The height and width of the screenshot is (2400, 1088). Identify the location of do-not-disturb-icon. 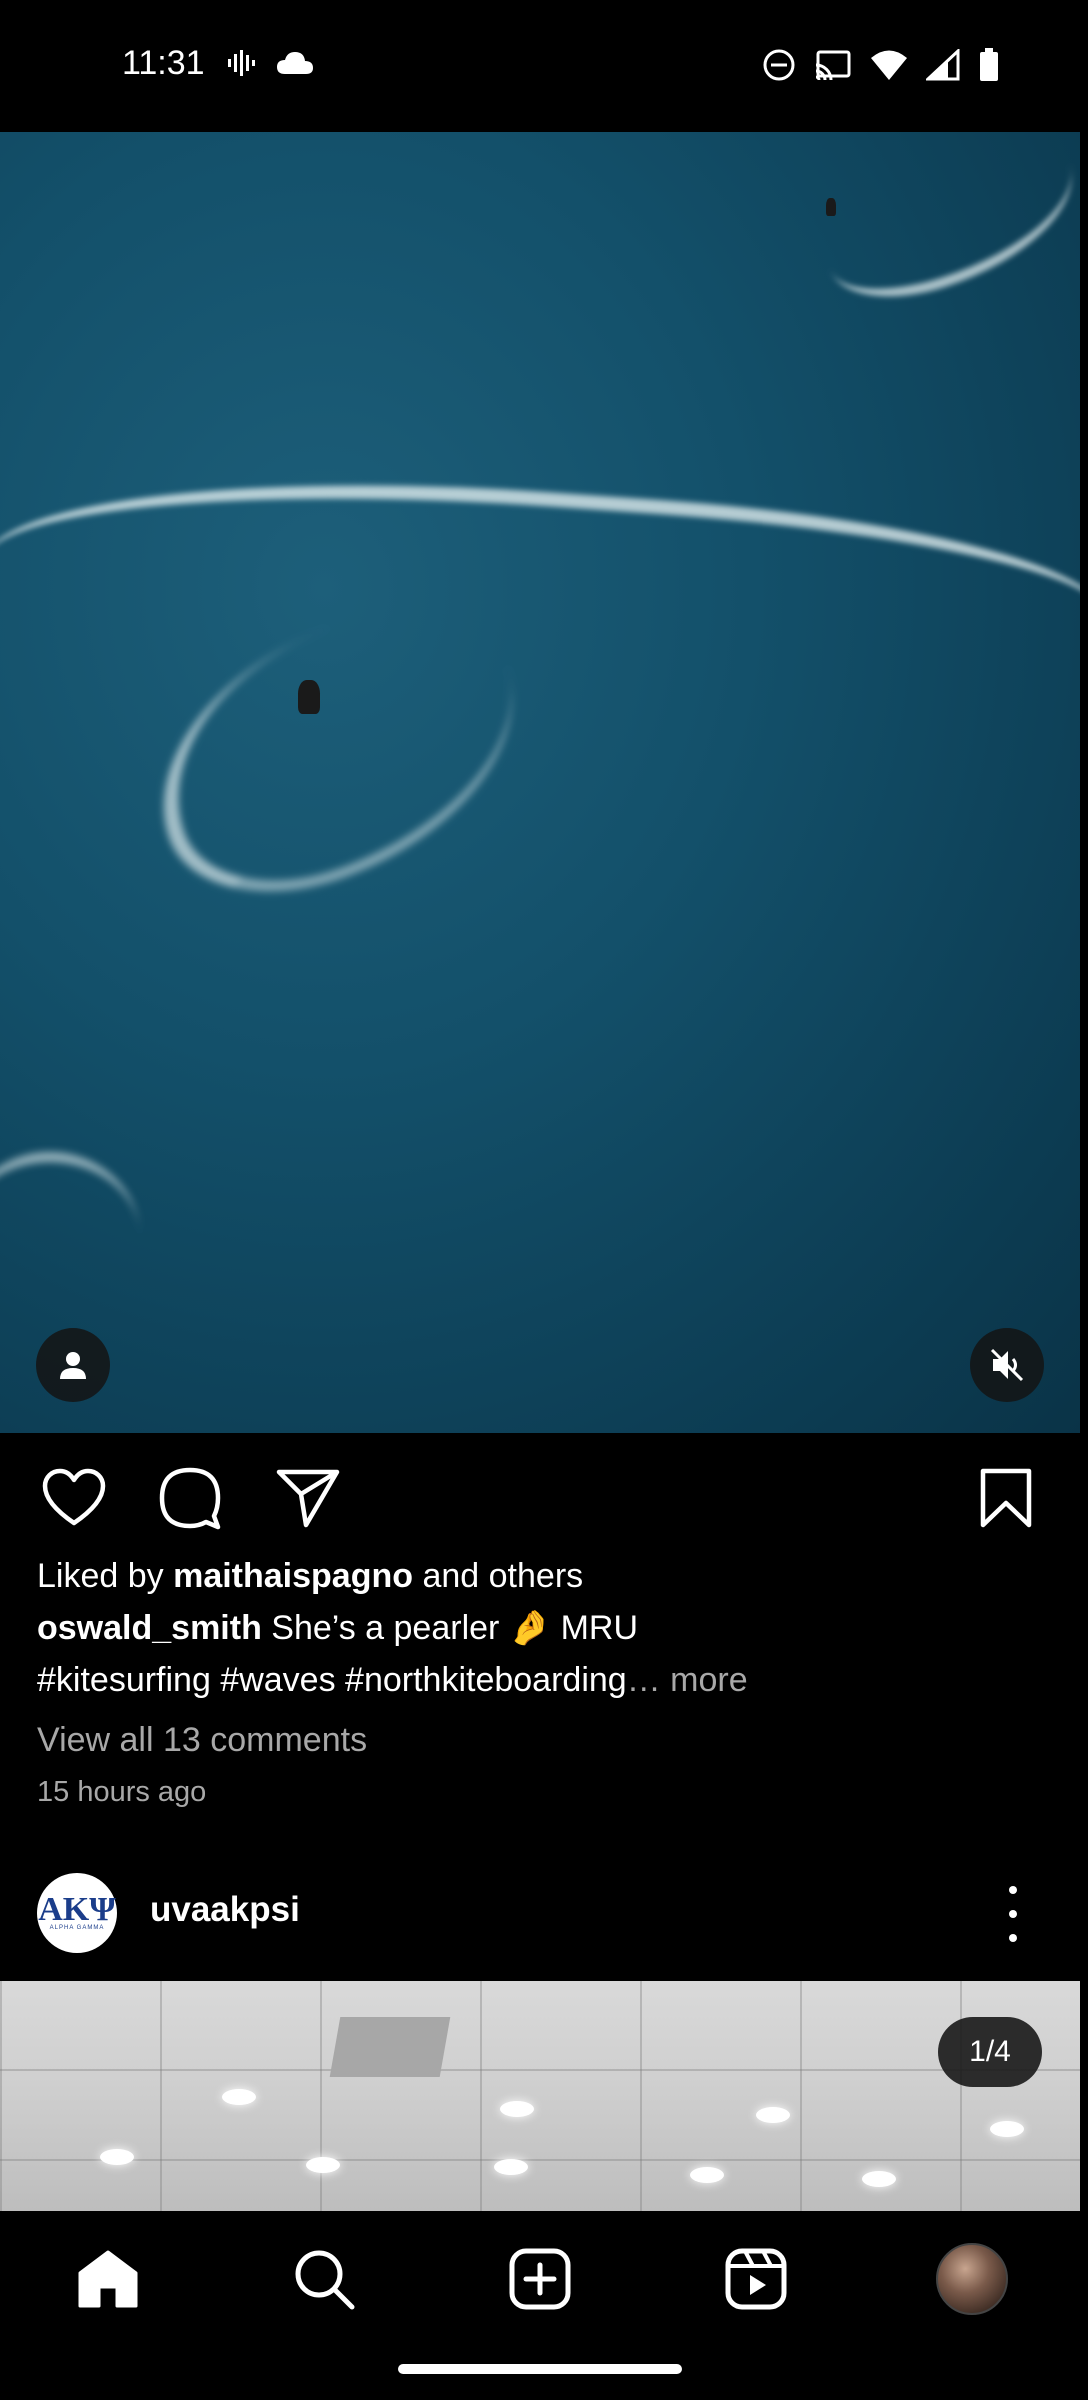
(779, 65).